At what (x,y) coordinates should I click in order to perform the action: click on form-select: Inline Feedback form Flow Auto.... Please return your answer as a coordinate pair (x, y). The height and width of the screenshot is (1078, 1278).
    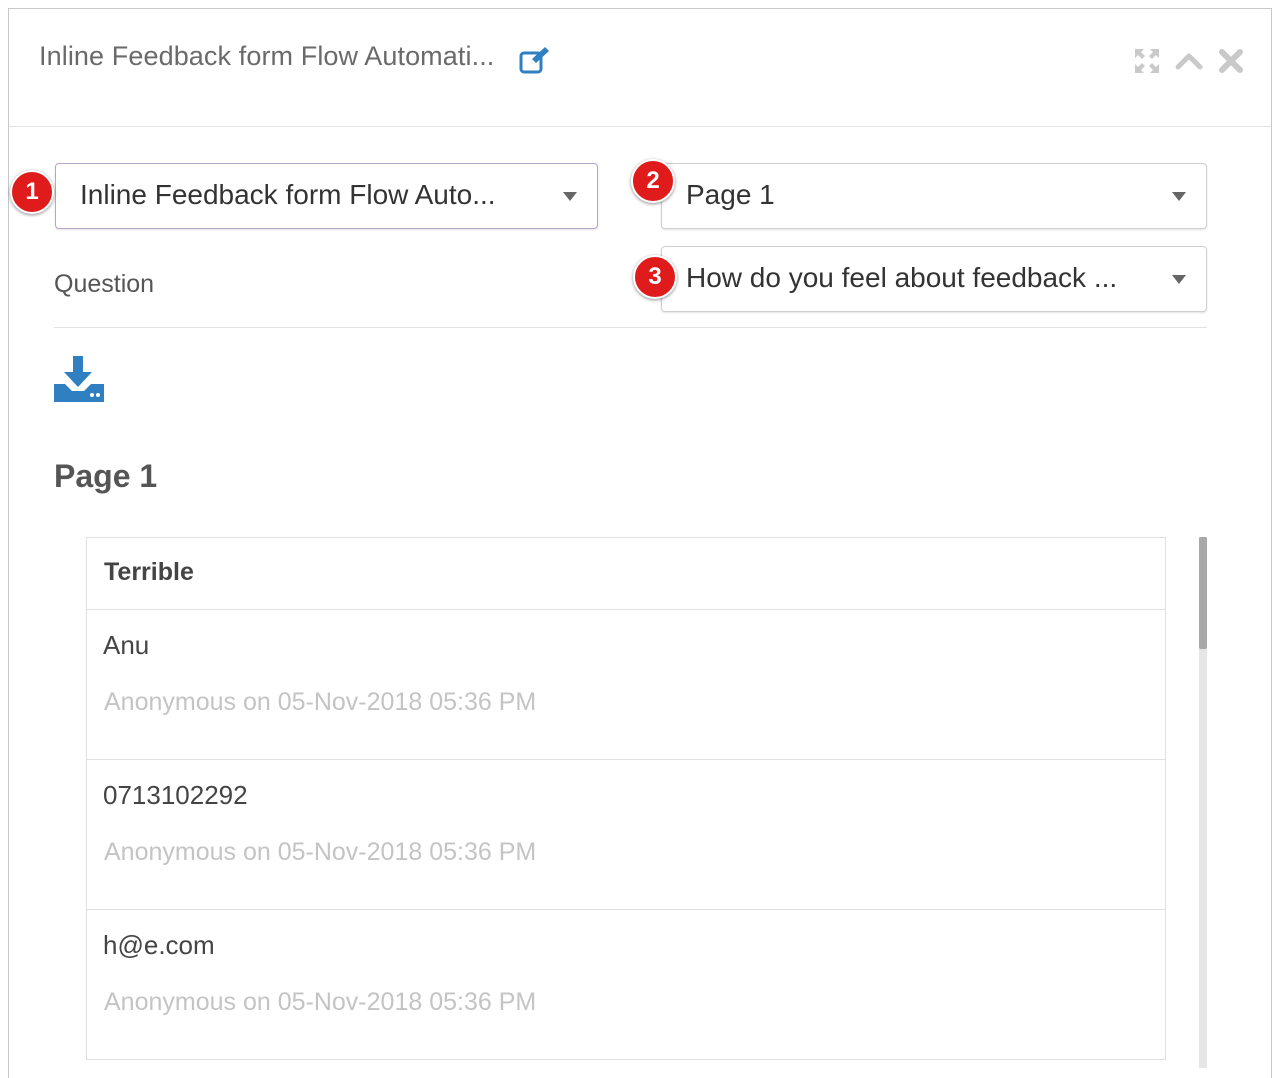
    Looking at the image, I should click on (326, 196).